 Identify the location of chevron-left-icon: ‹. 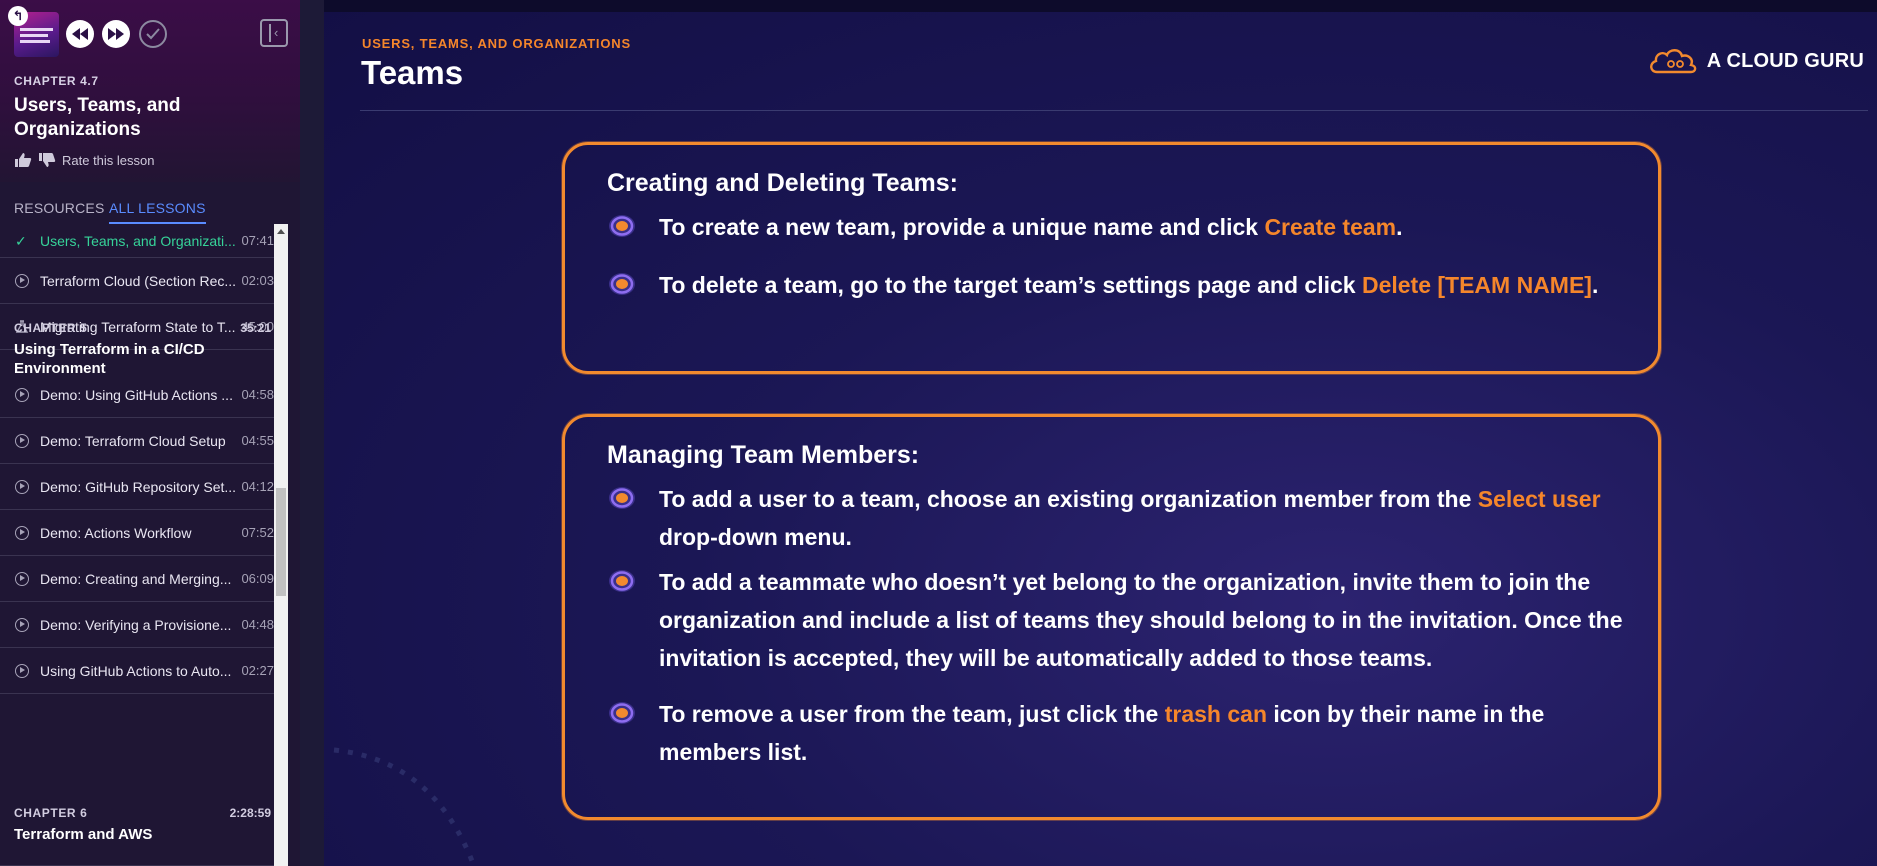
(276, 32).